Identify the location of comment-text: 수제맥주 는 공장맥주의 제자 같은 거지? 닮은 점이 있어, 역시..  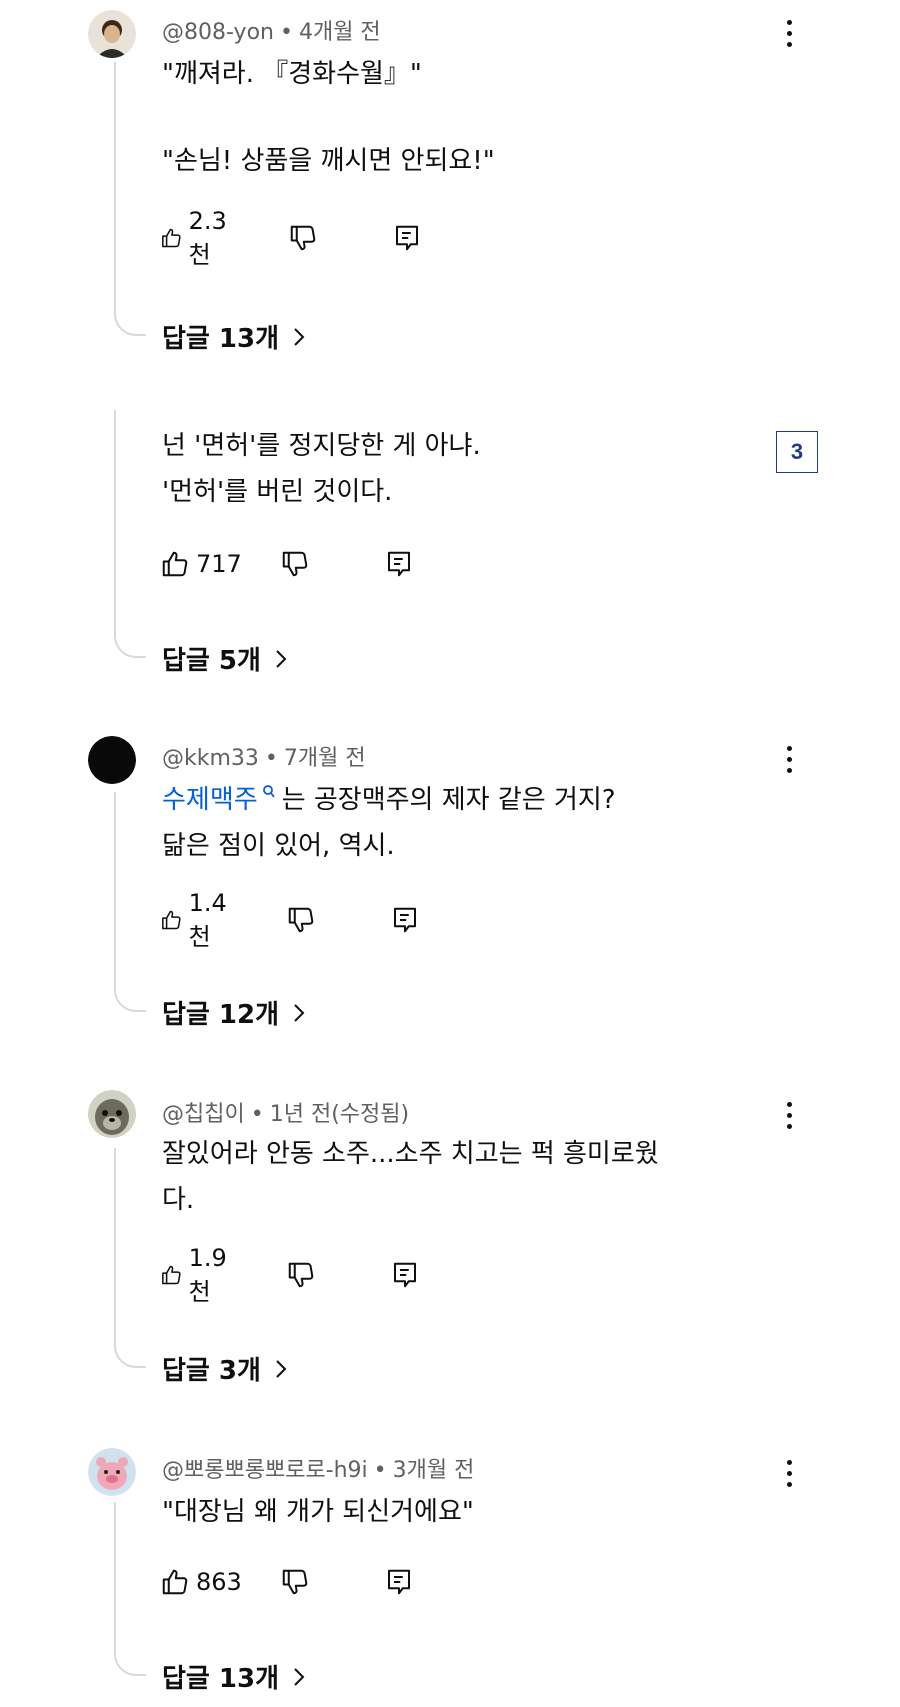
(389, 823).